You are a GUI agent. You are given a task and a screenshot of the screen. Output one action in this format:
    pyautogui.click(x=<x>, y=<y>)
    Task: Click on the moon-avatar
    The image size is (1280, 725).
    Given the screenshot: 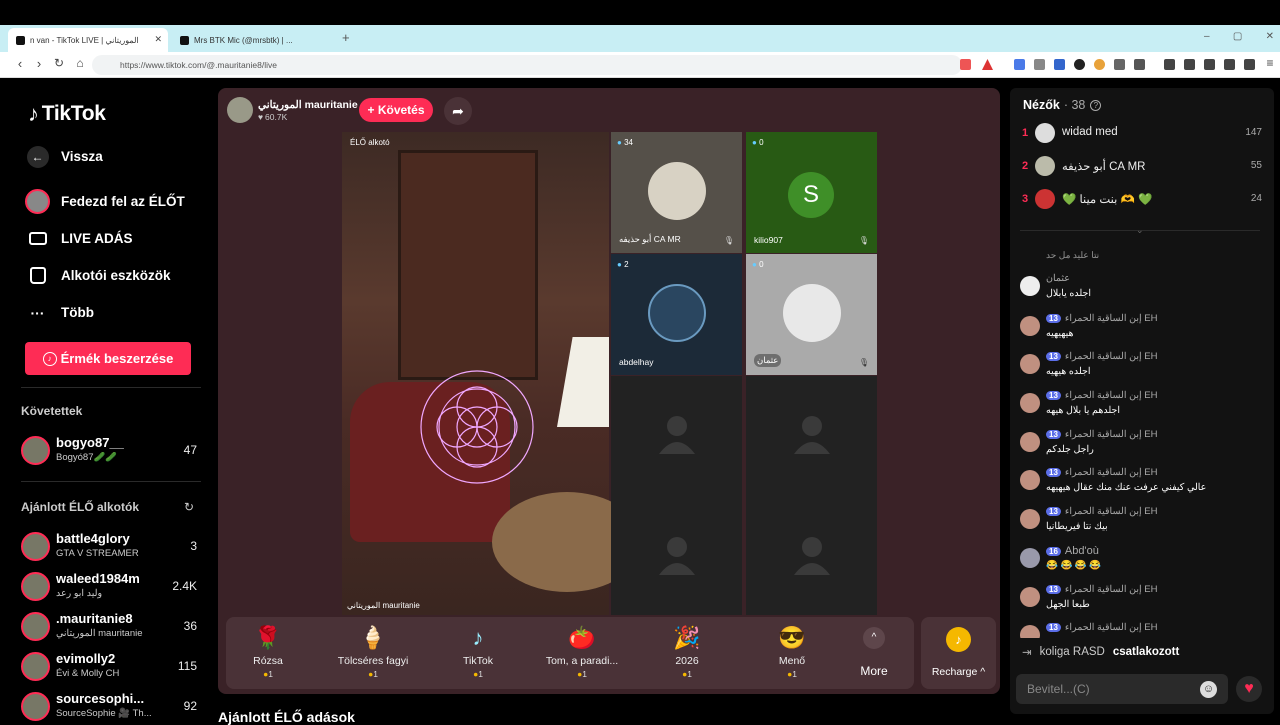 What is the action you would take?
    pyautogui.click(x=677, y=191)
    